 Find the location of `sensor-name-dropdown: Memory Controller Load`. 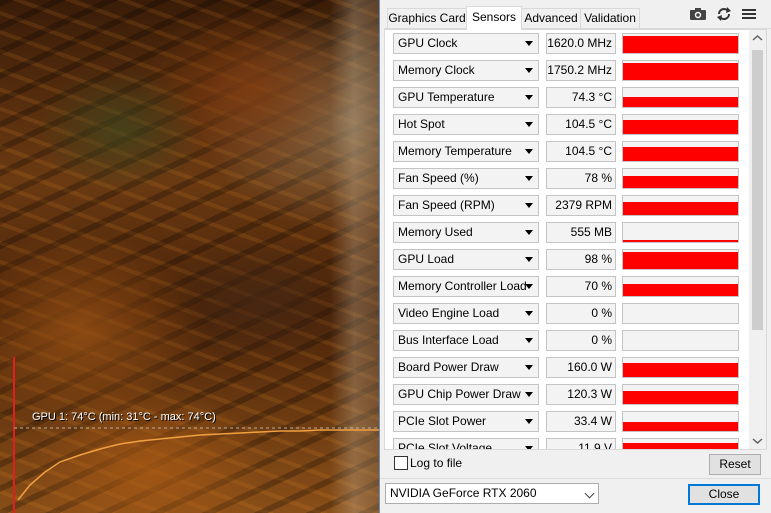

sensor-name-dropdown: Memory Controller Load is located at coordinates (466, 286).